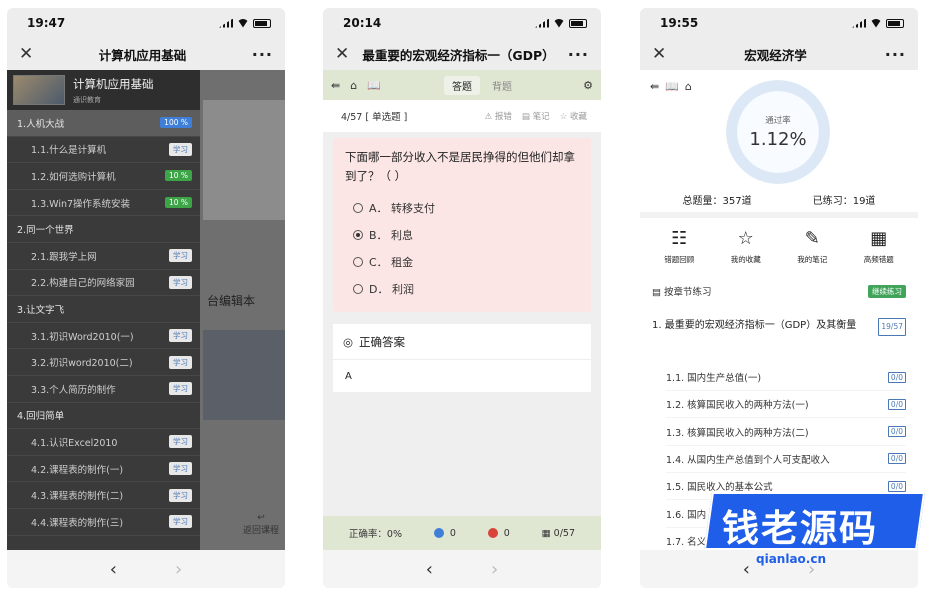  What do you see at coordinates (103, 416) in the screenshot?
I see `chapter-item: 4.回归简单` at bounding box center [103, 416].